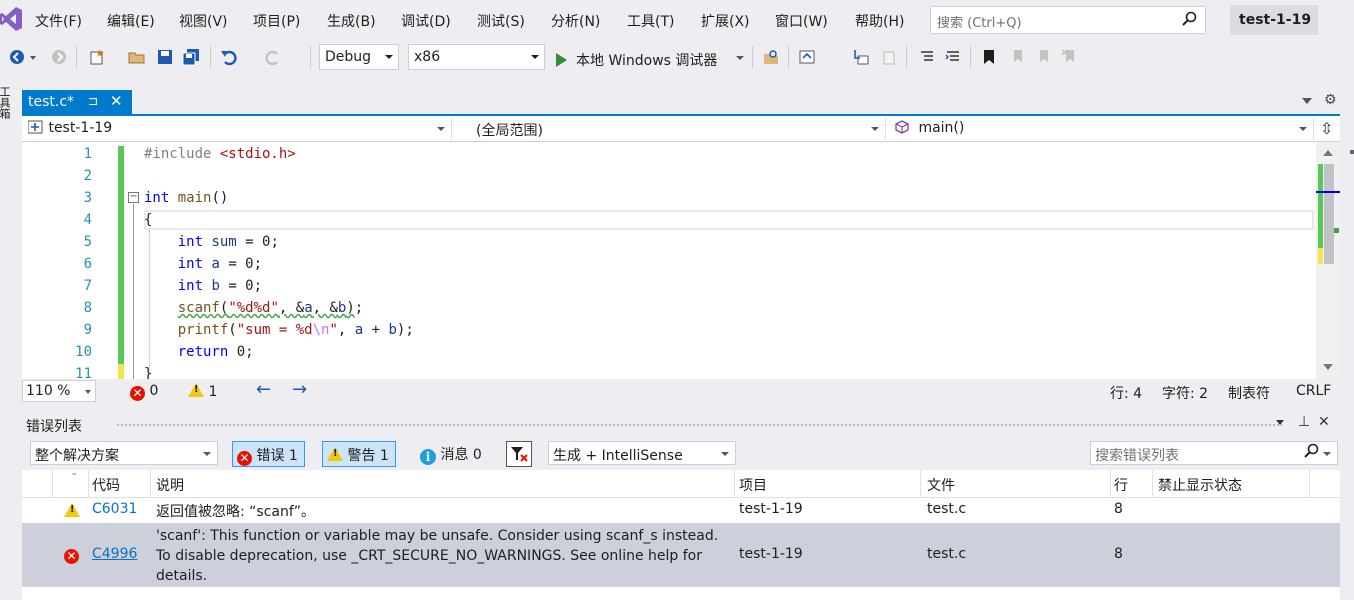  I want to click on pin-icon: ⊥, so click(1304, 422).